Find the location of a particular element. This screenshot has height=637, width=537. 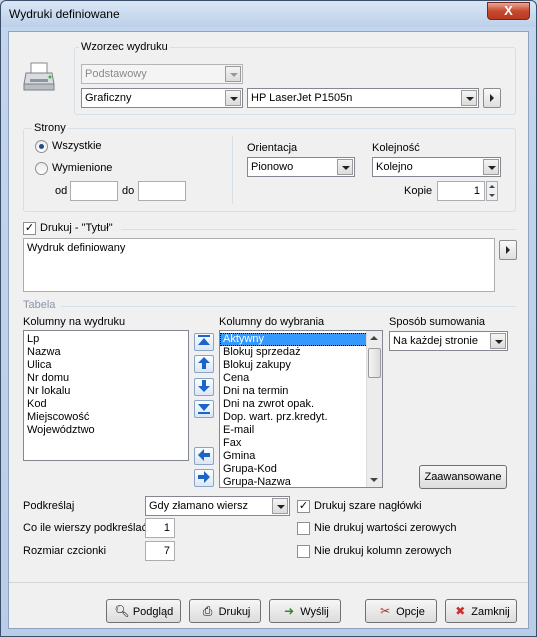

list-item: Dni na termin is located at coordinates (301, 391).